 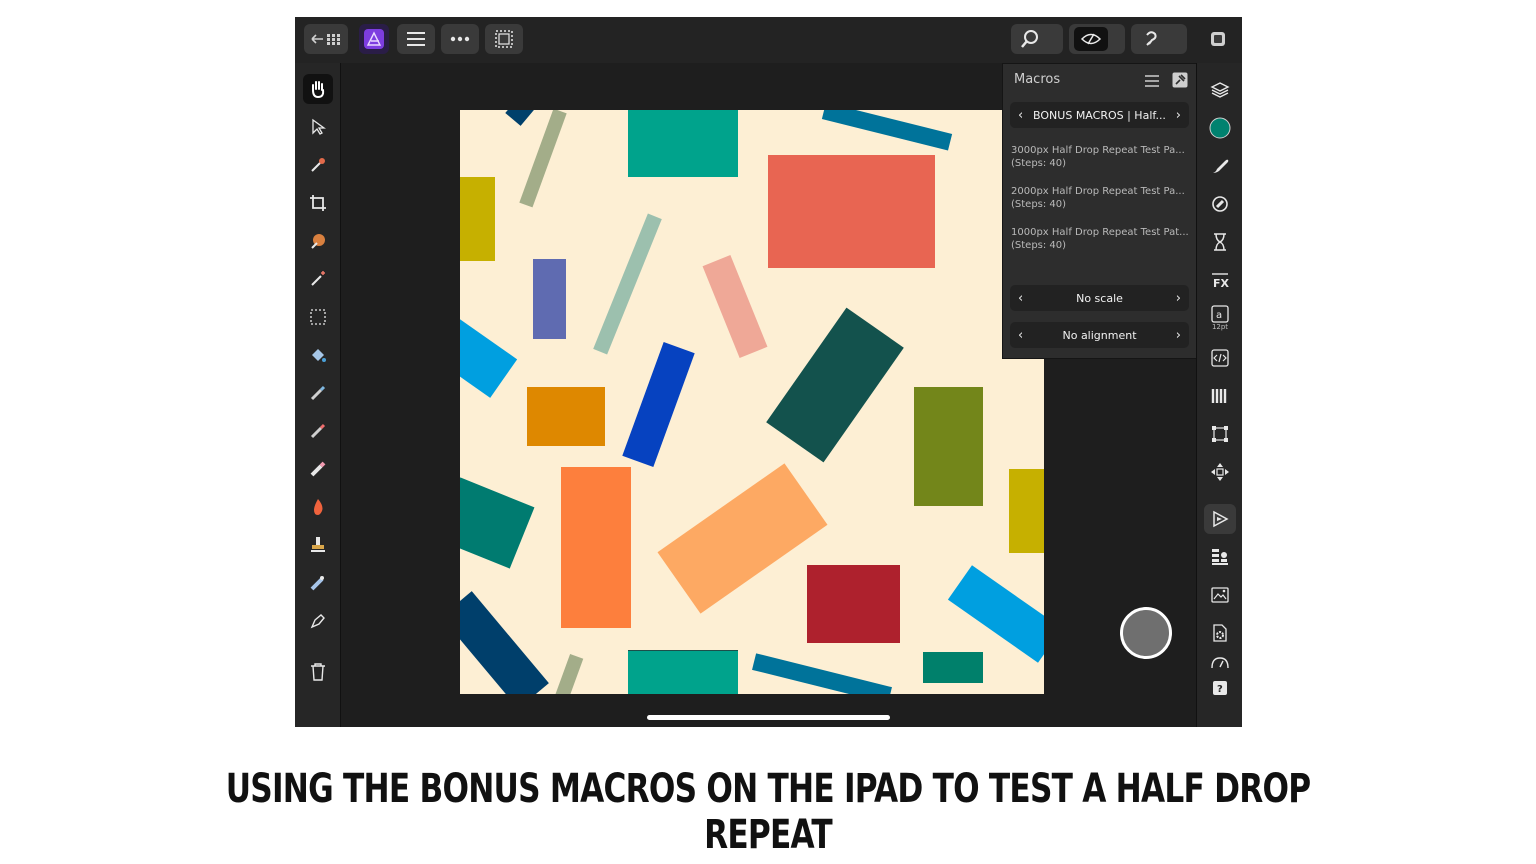 I want to click on macro-category-selector: ‹ BONUS MACROS | Half... ›, so click(x=1099, y=115).